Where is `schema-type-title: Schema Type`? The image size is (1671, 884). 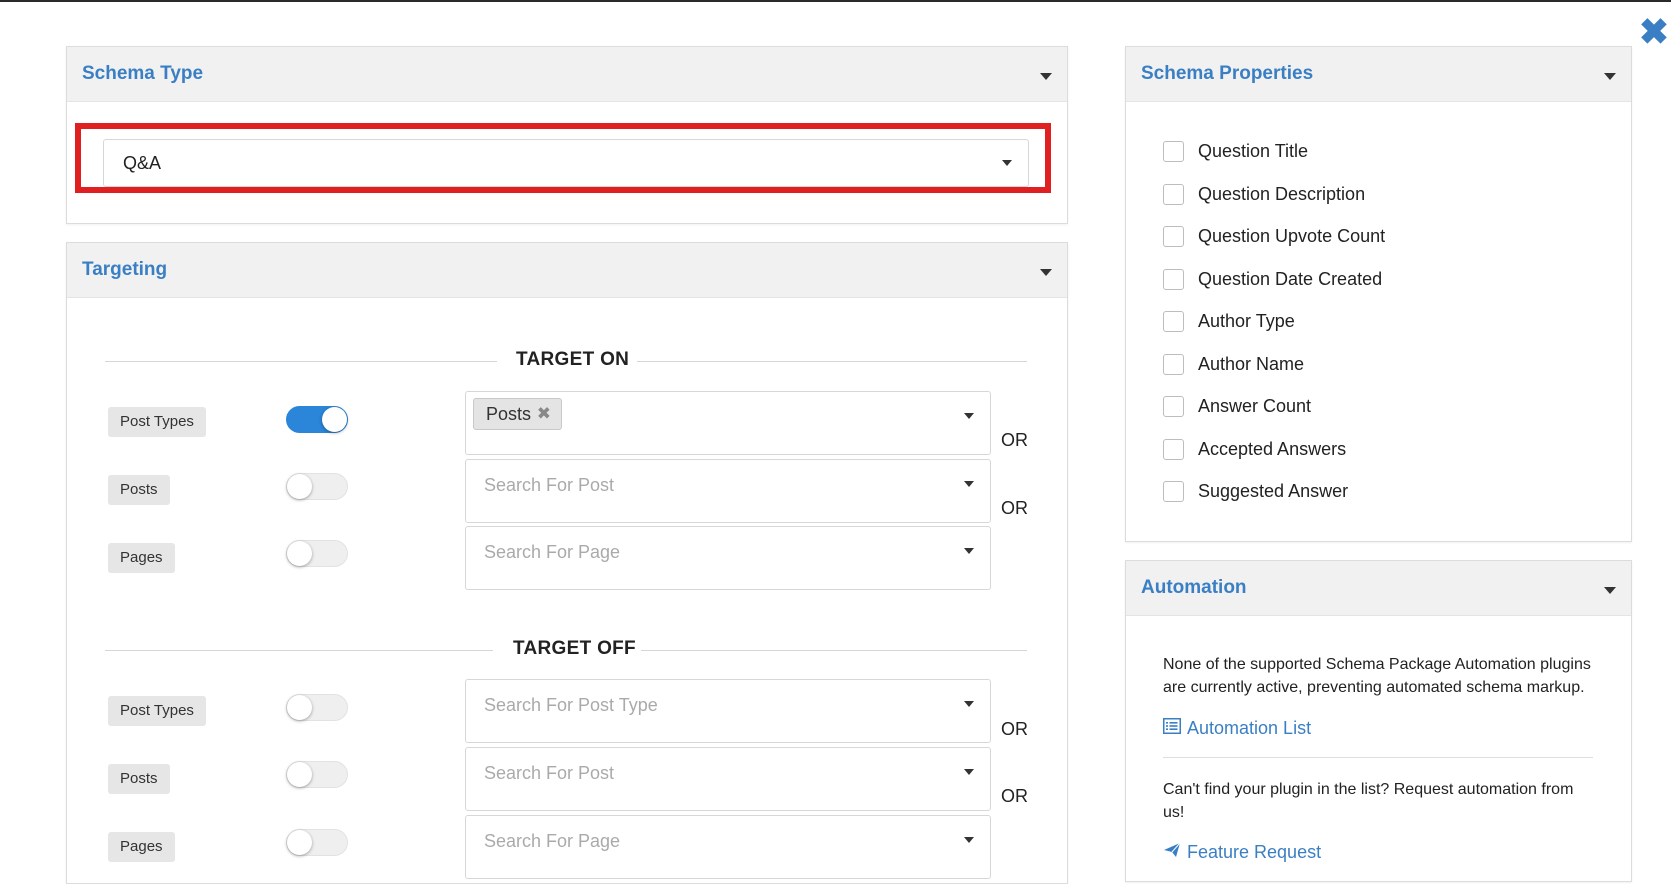 schema-type-title: Schema Type is located at coordinates (143, 73).